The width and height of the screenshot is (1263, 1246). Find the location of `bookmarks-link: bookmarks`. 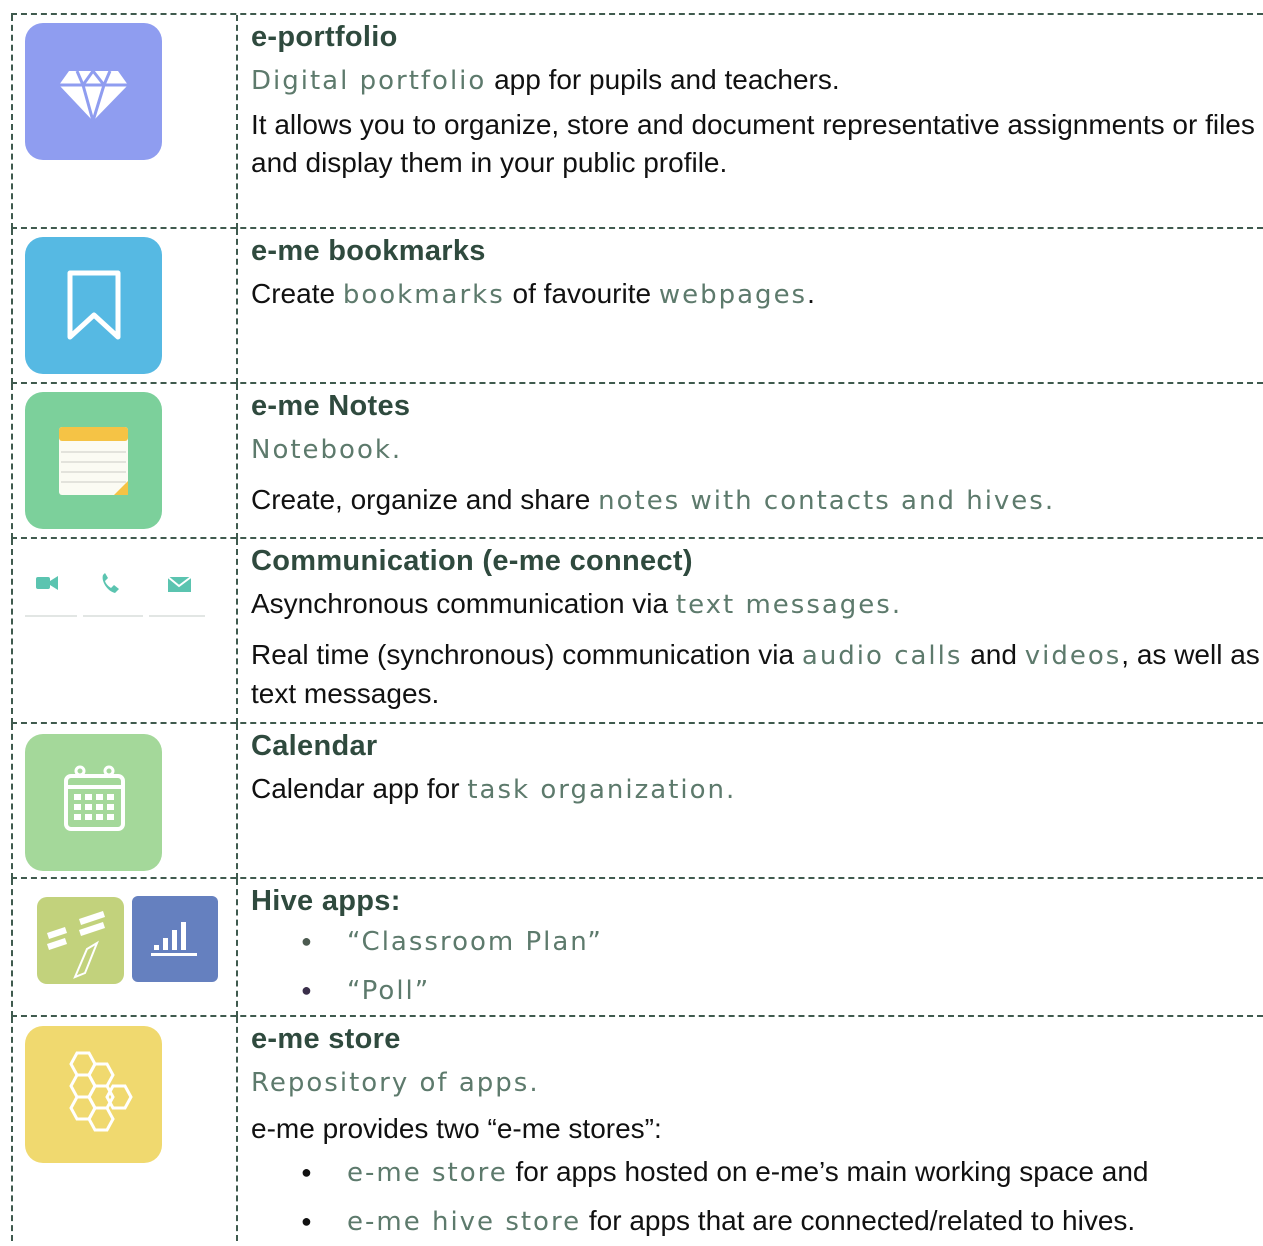

bookmarks-link: bookmarks is located at coordinates (424, 295).